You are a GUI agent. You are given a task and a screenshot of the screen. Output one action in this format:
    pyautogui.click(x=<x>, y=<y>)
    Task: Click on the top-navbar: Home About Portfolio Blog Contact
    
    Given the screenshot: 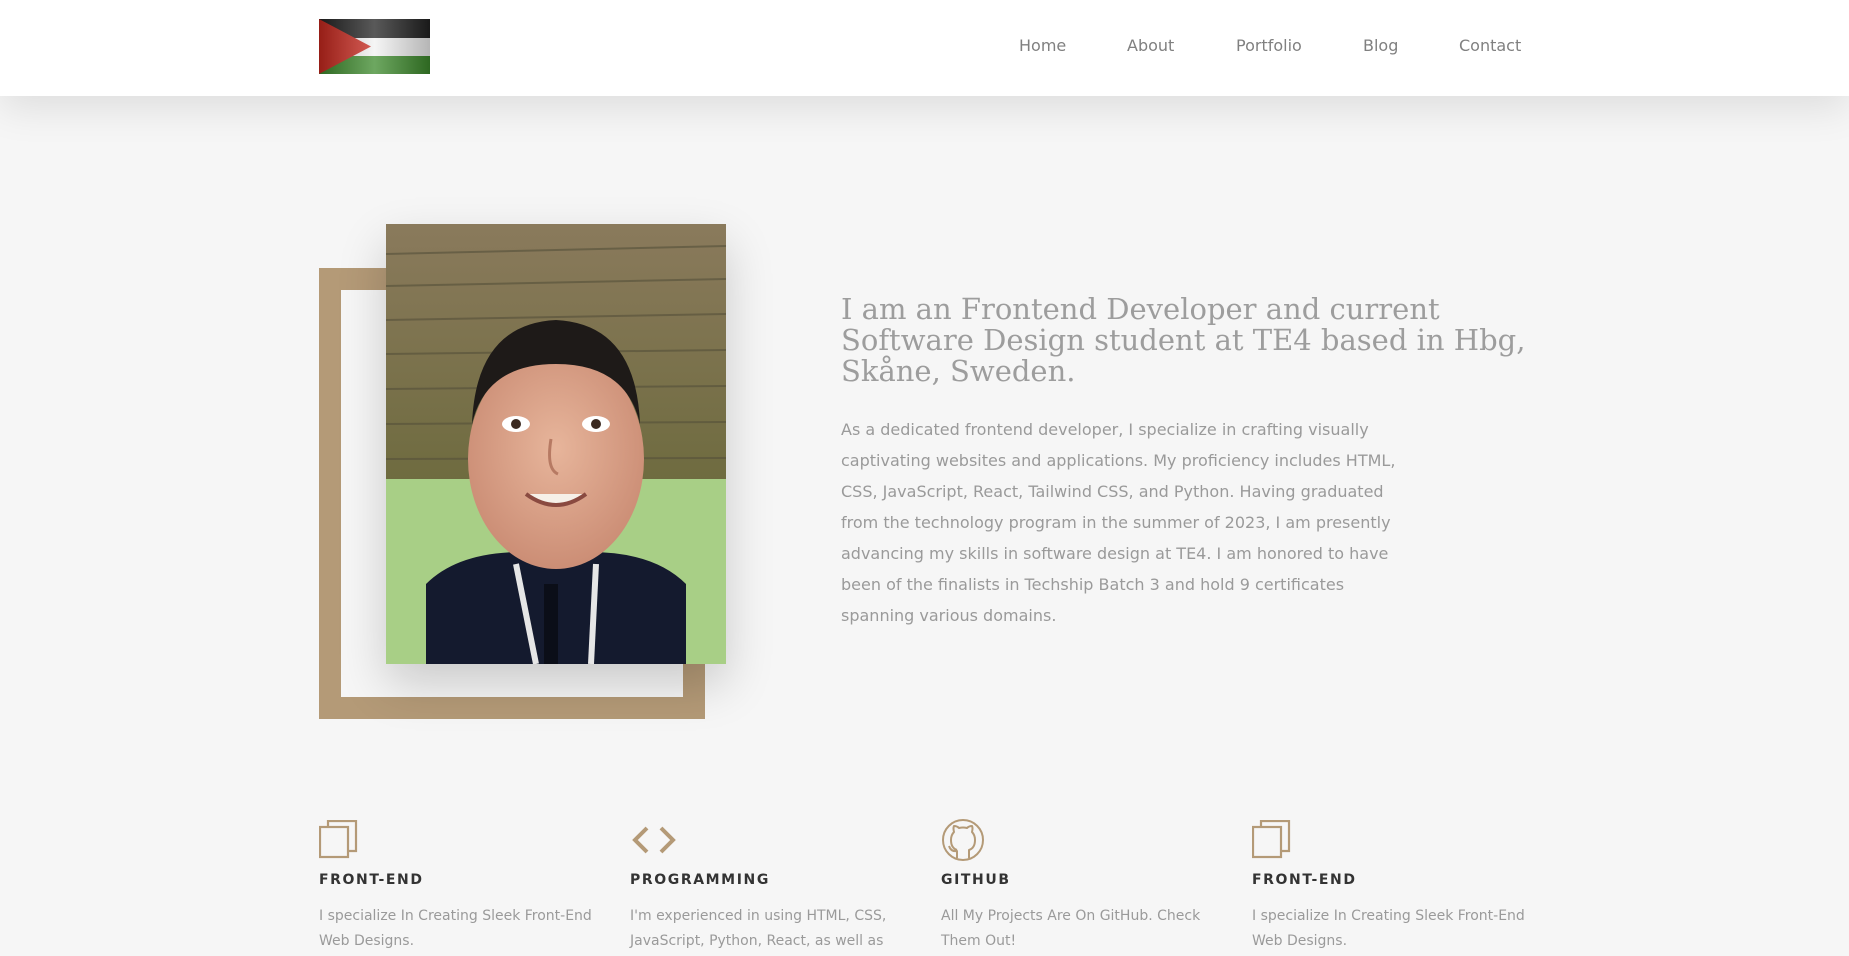 What is the action you would take?
    pyautogui.click(x=924, y=48)
    